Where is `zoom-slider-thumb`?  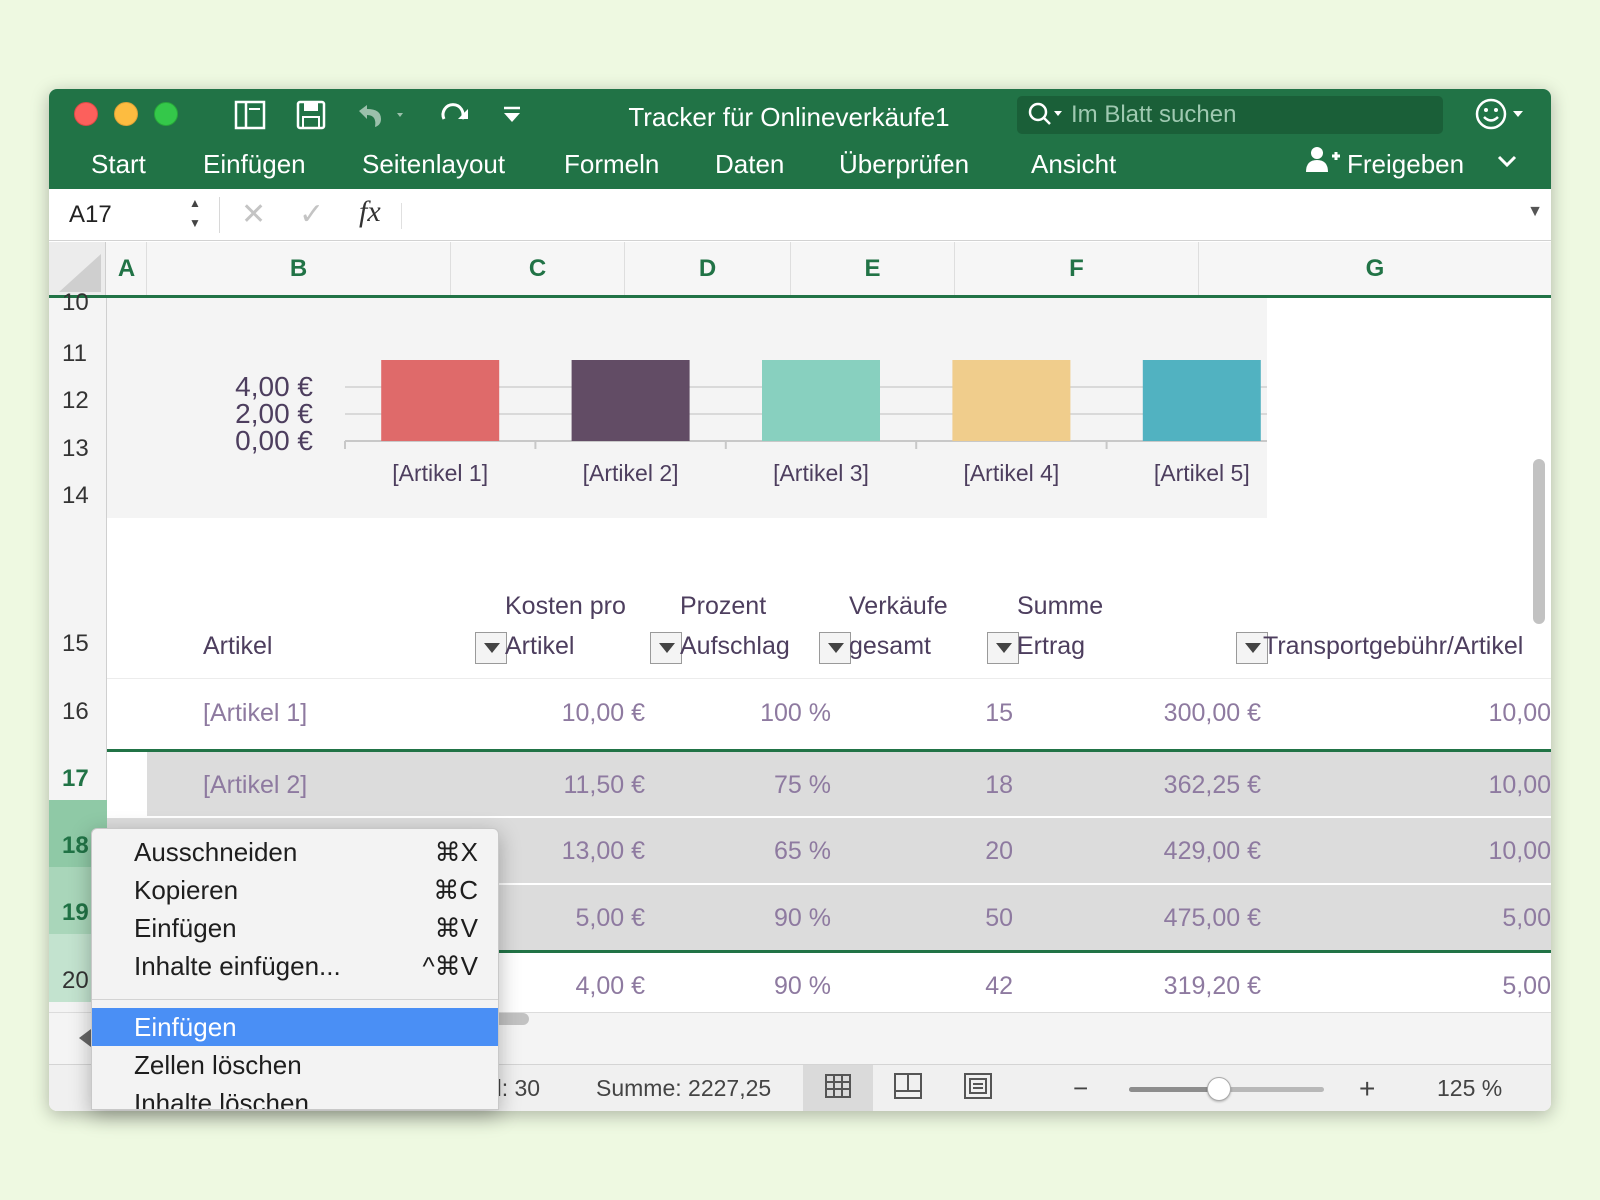
zoom-slider-thumb is located at coordinates (1218, 1089).